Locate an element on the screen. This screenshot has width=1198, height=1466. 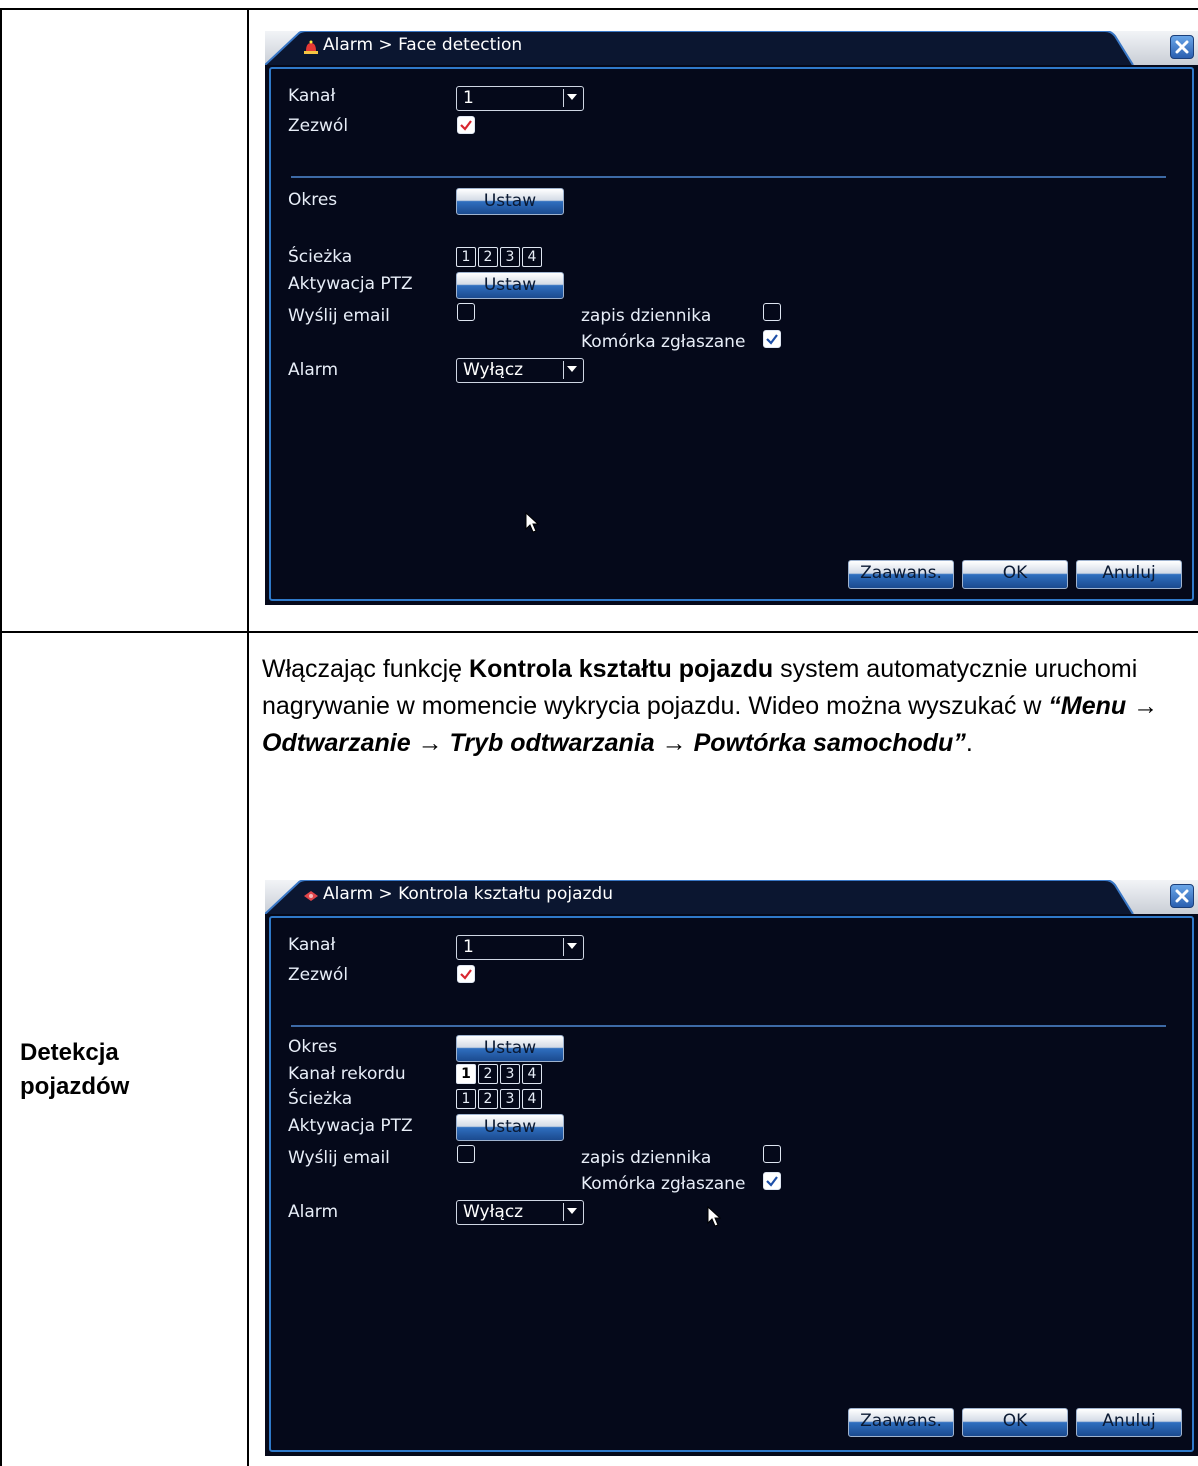
record-channel-label: Kanał rekordu is located at coordinates (347, 1074).